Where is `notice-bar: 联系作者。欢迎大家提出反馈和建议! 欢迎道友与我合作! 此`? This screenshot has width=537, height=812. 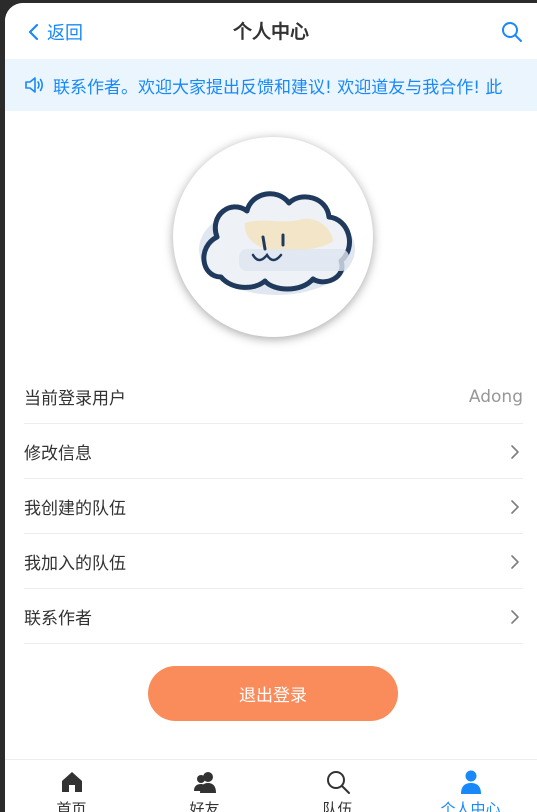
notice-bar: 联系作者。欢迎大家提出反馈和建议! 欢迎道友与我合作! 此 is located at coordinates (271, 85).